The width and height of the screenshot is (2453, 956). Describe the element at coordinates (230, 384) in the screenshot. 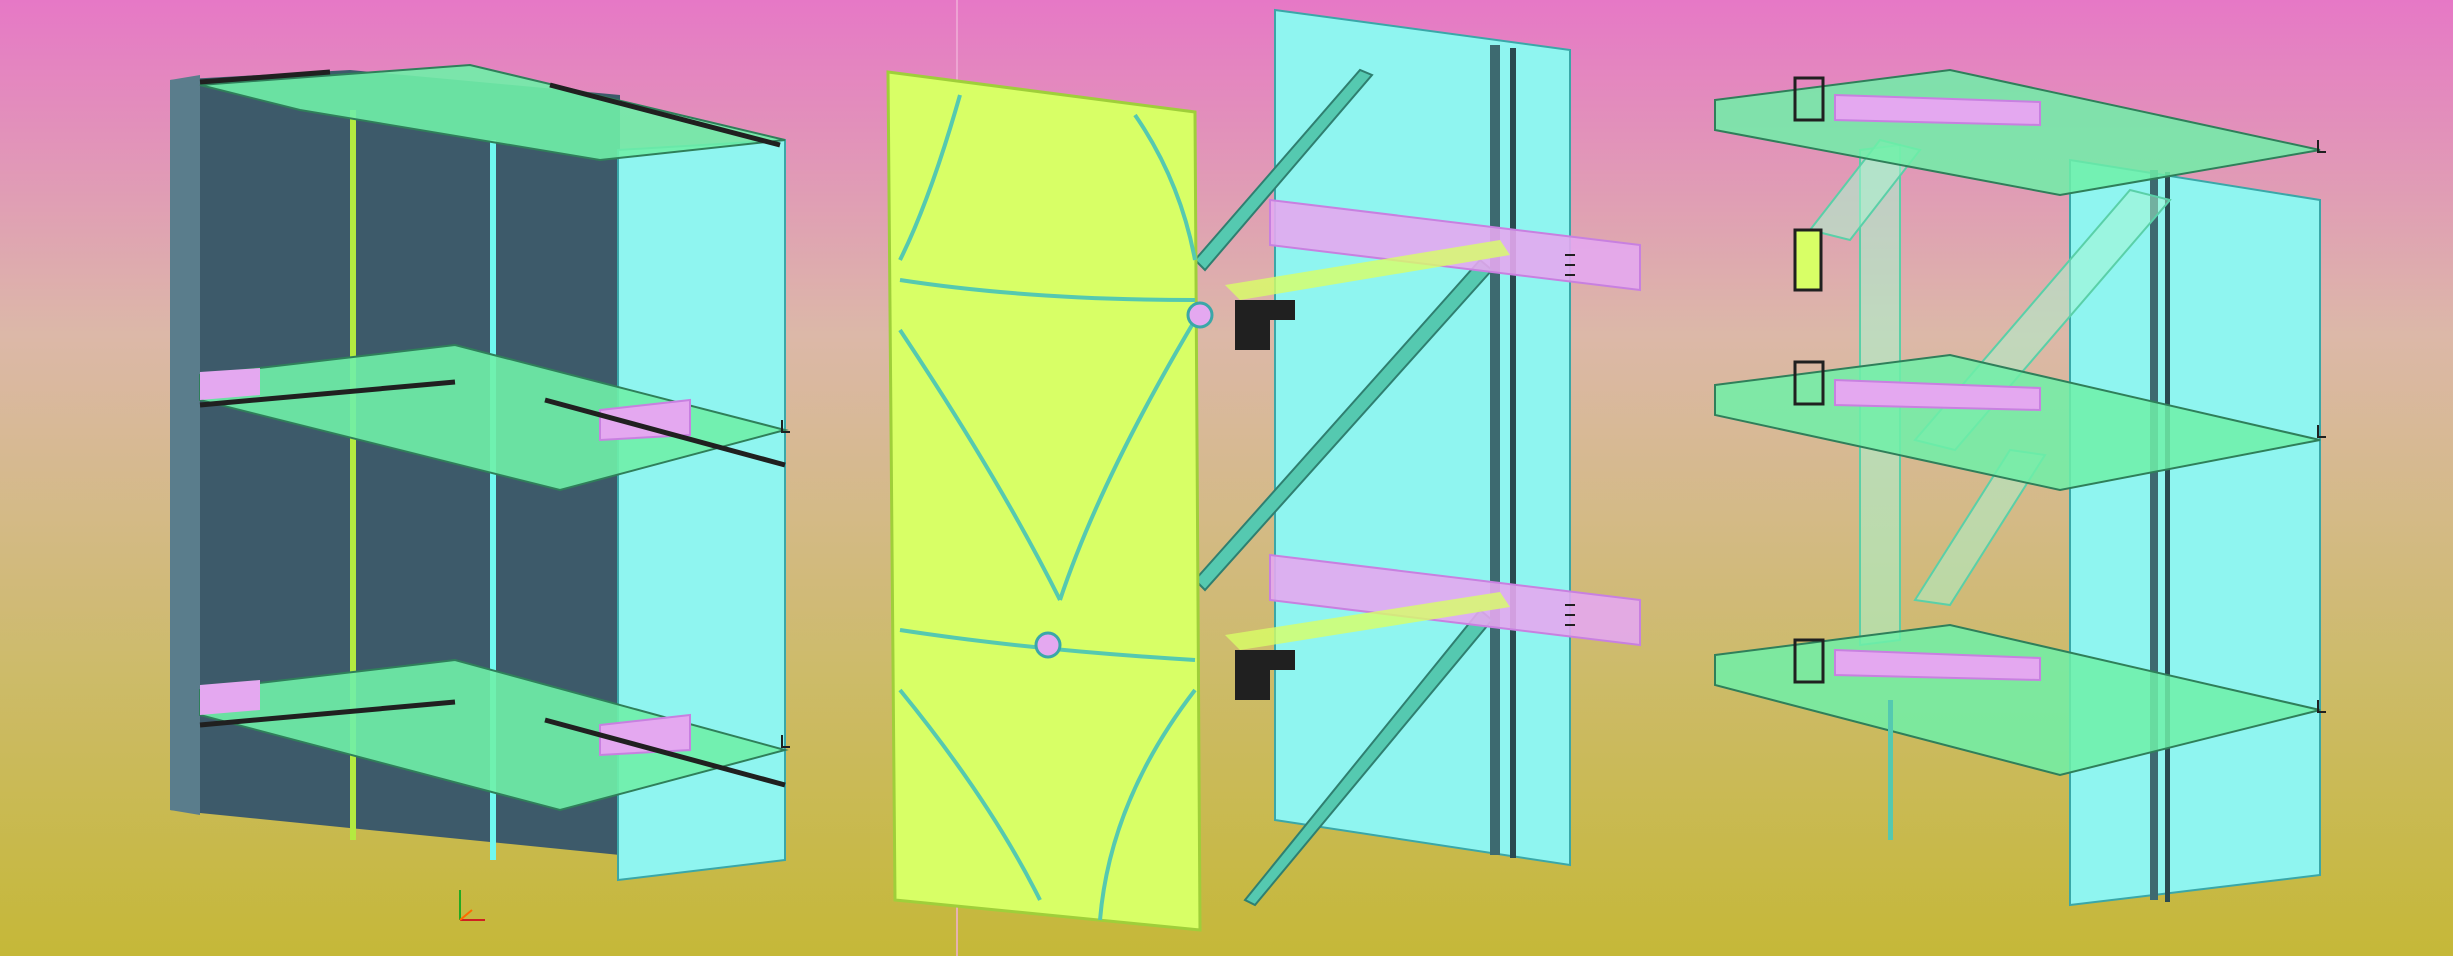

I see `violet-beam-mid-l` at that location.